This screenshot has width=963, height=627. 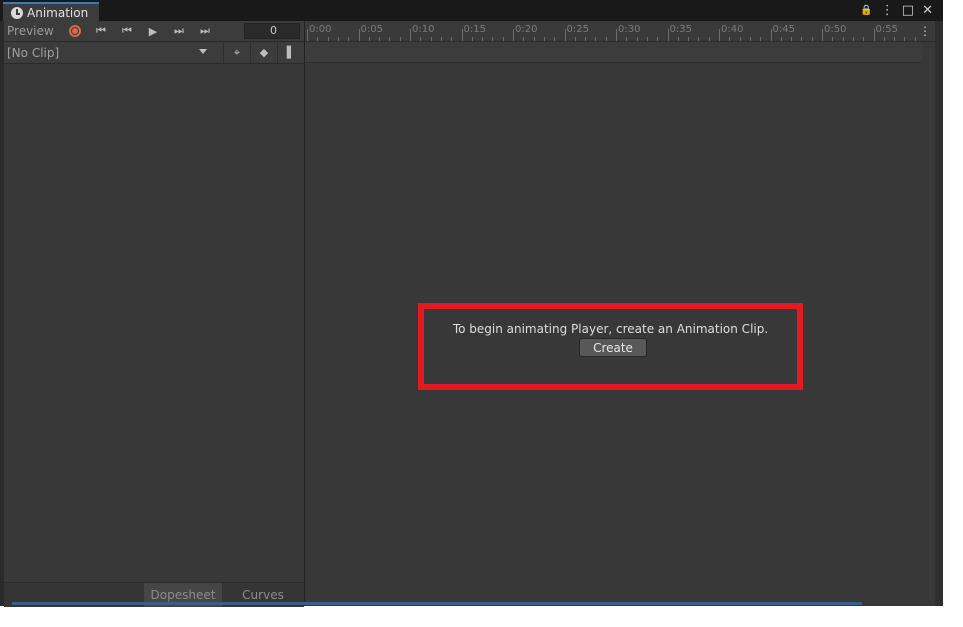 I want to click on window-controls: 🔒 ⋮ □ ✕, so click(x=896, y=10).